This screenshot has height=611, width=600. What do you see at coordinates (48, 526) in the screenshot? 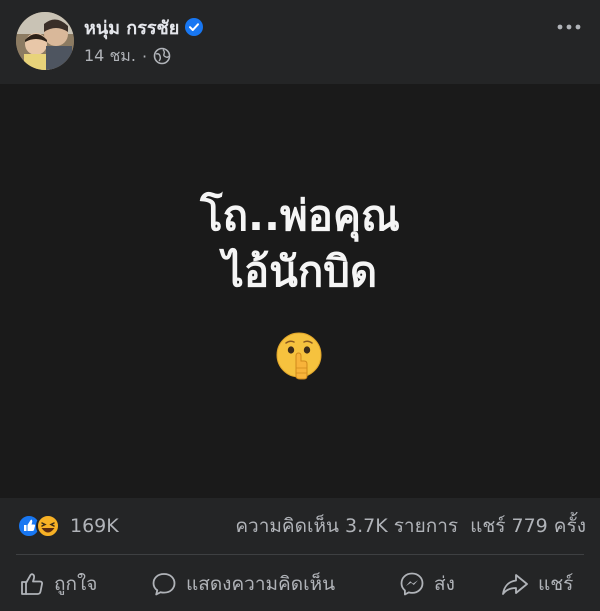
I see `haha-reaction-icon` at bounding box center [48, 526].